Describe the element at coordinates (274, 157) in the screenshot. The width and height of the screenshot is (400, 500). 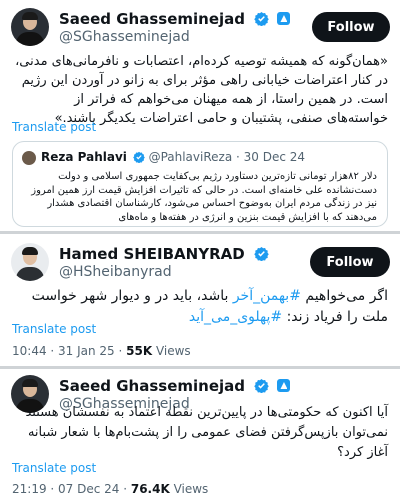
I see `quoted-date: 30 Dec 24` at that location.